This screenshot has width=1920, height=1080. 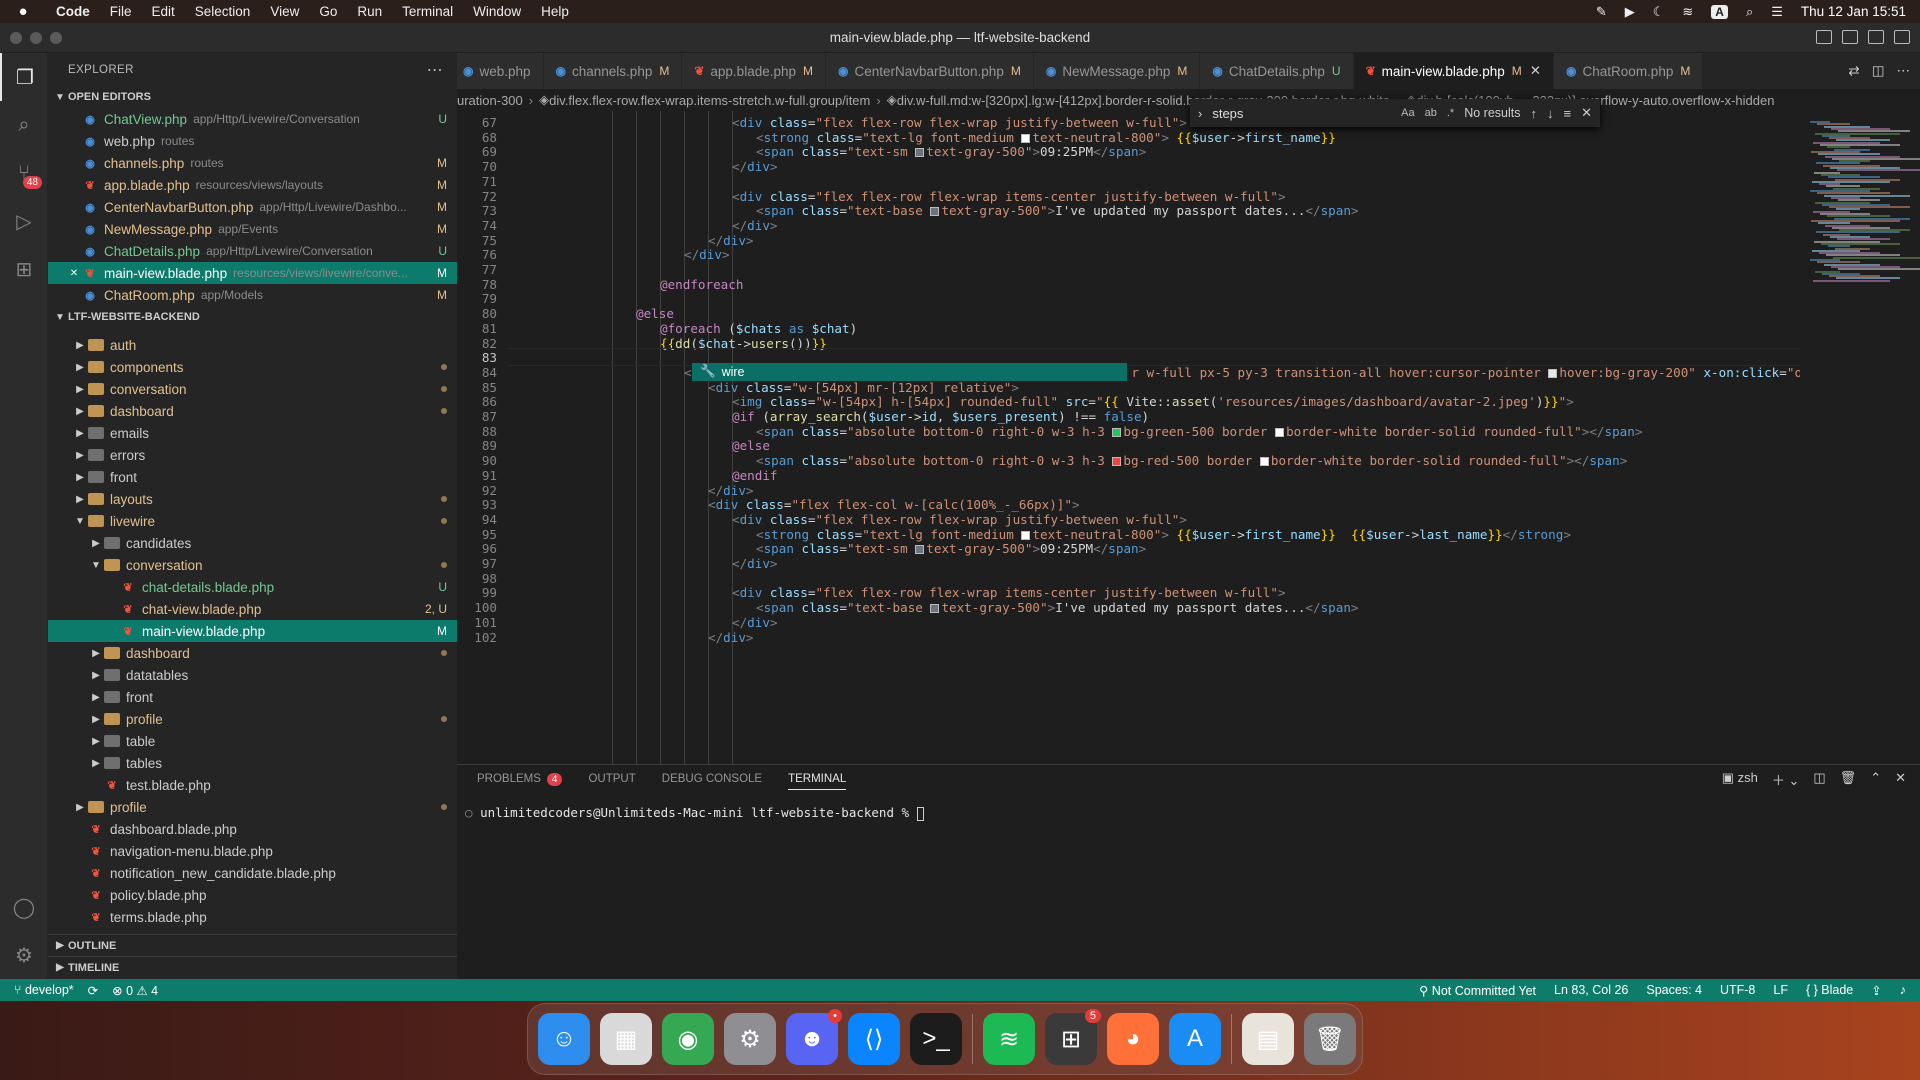 I want to click on file-item: ❦ notification_new_candidate.blade.php, so click(x=252, y=873).